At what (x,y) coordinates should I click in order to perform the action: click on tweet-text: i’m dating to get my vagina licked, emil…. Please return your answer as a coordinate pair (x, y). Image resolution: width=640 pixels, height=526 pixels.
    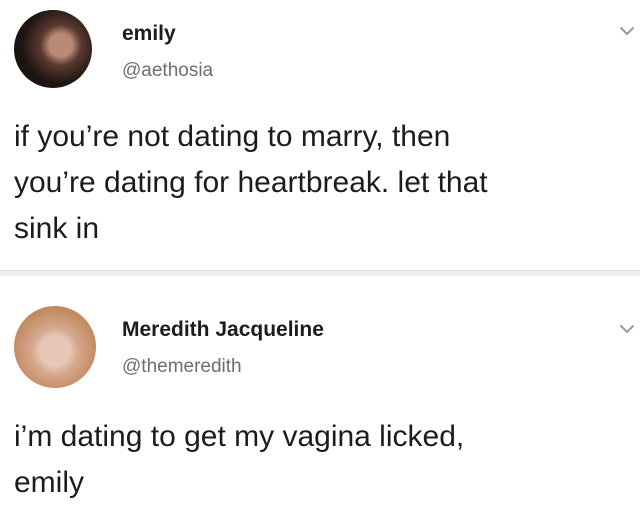
    Looking at the image, I should click on (239, 459).